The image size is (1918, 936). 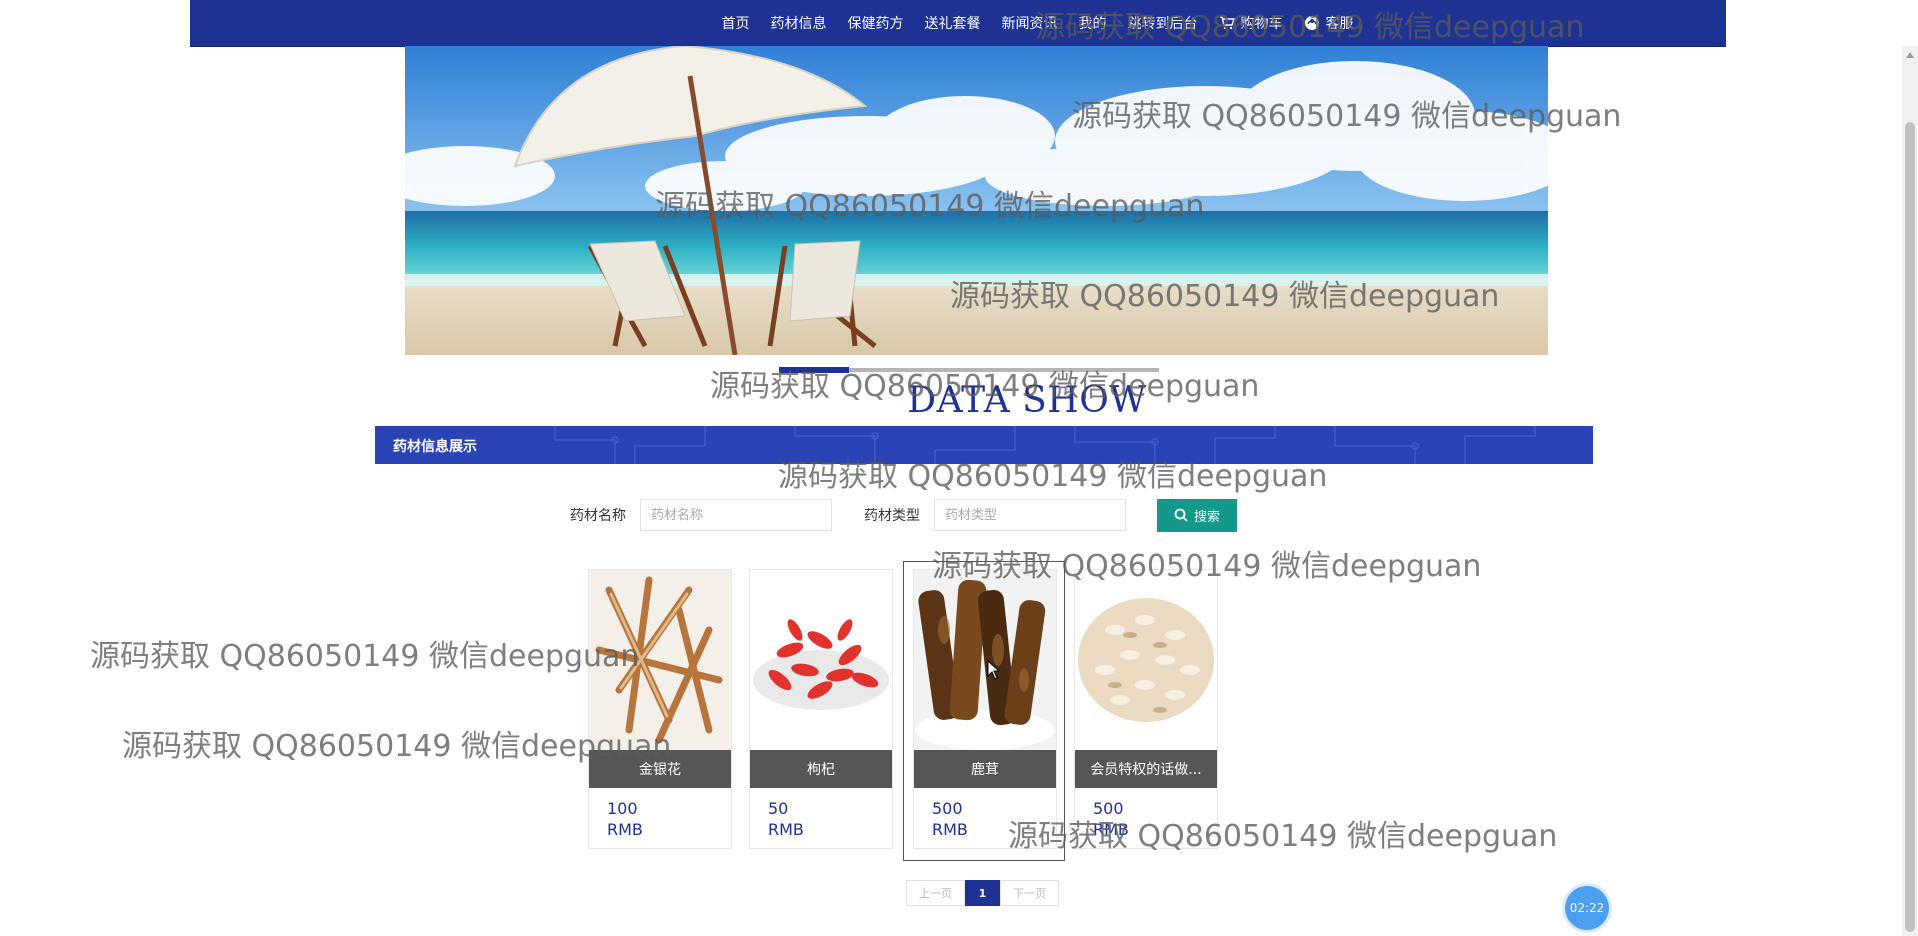 I want to click on product-card: 会员特权的话做... 500 RMB, so click(x=1146, y=709).